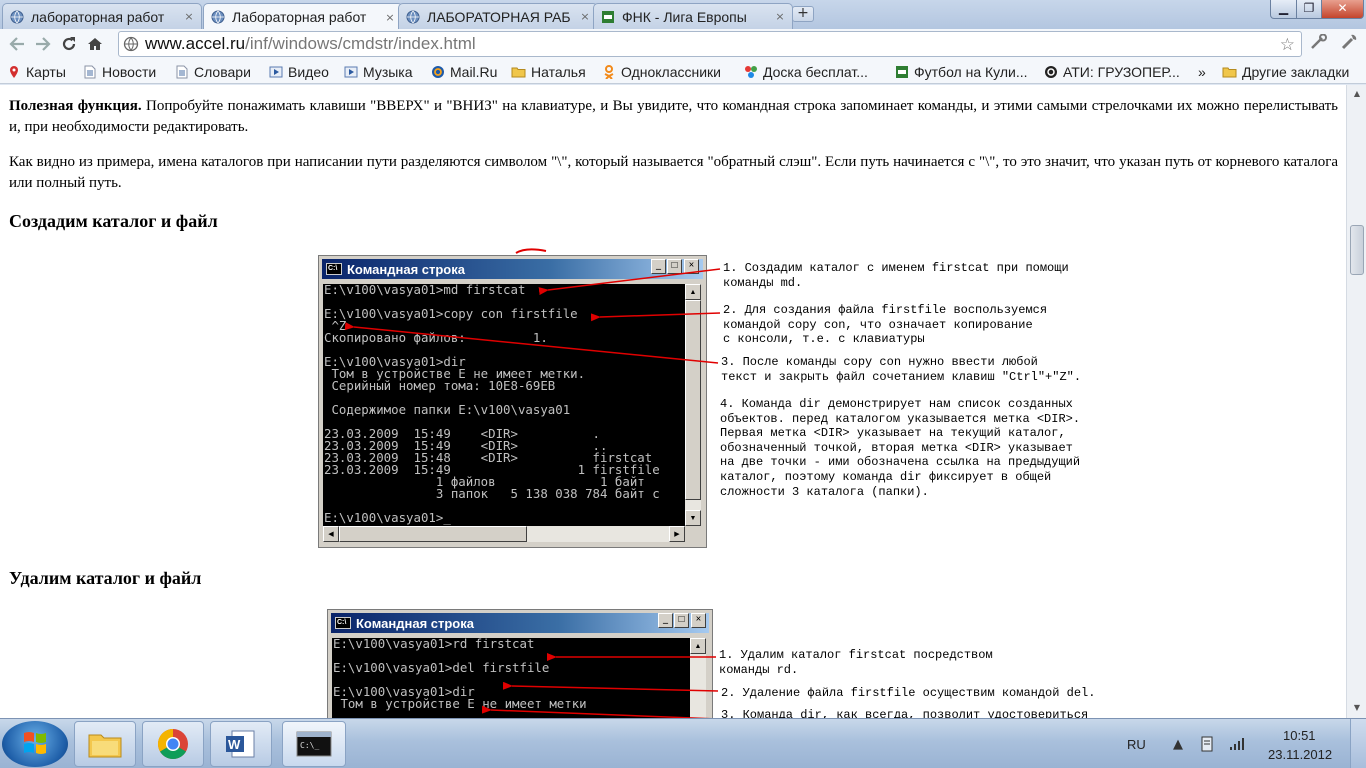  Describe the element at coordinates (1300, 754) in the screenshot. I see `clock-date: 23.11.2012` at that location.